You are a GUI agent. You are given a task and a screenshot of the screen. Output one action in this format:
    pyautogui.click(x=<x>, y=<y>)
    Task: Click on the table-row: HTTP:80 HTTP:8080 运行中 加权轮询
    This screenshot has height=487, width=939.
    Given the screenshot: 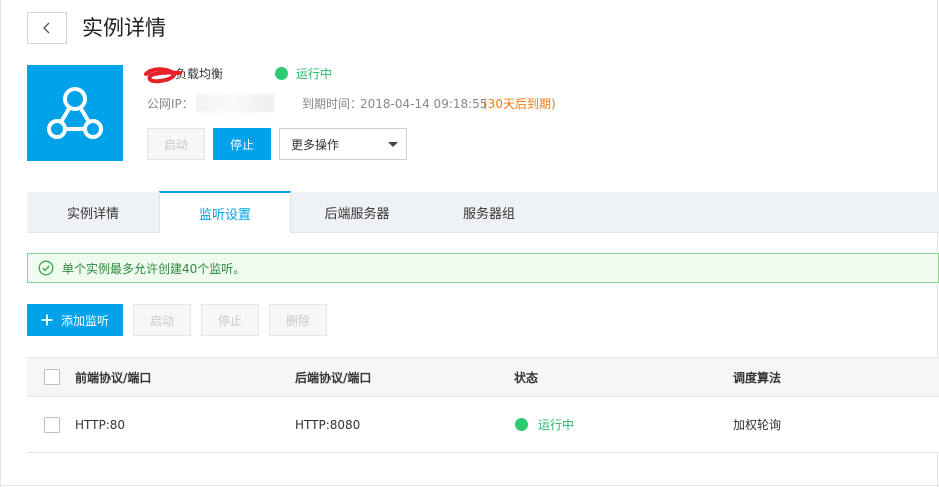 What is the action you would take?
    pyautogui.click(x=483, y=425)
    